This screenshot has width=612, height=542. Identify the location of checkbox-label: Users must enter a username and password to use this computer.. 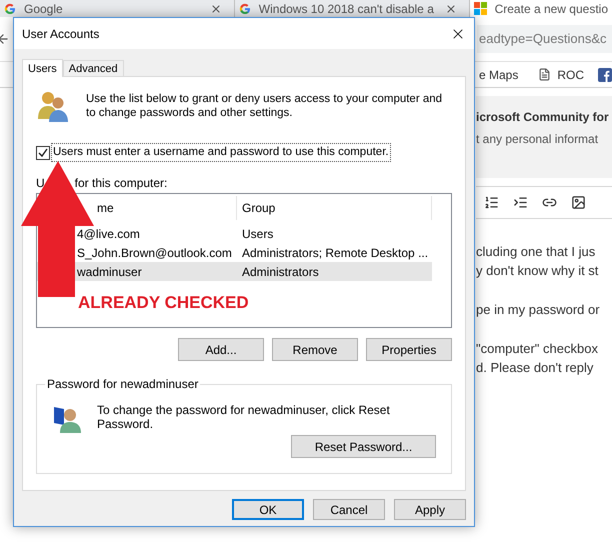
(221, 152).